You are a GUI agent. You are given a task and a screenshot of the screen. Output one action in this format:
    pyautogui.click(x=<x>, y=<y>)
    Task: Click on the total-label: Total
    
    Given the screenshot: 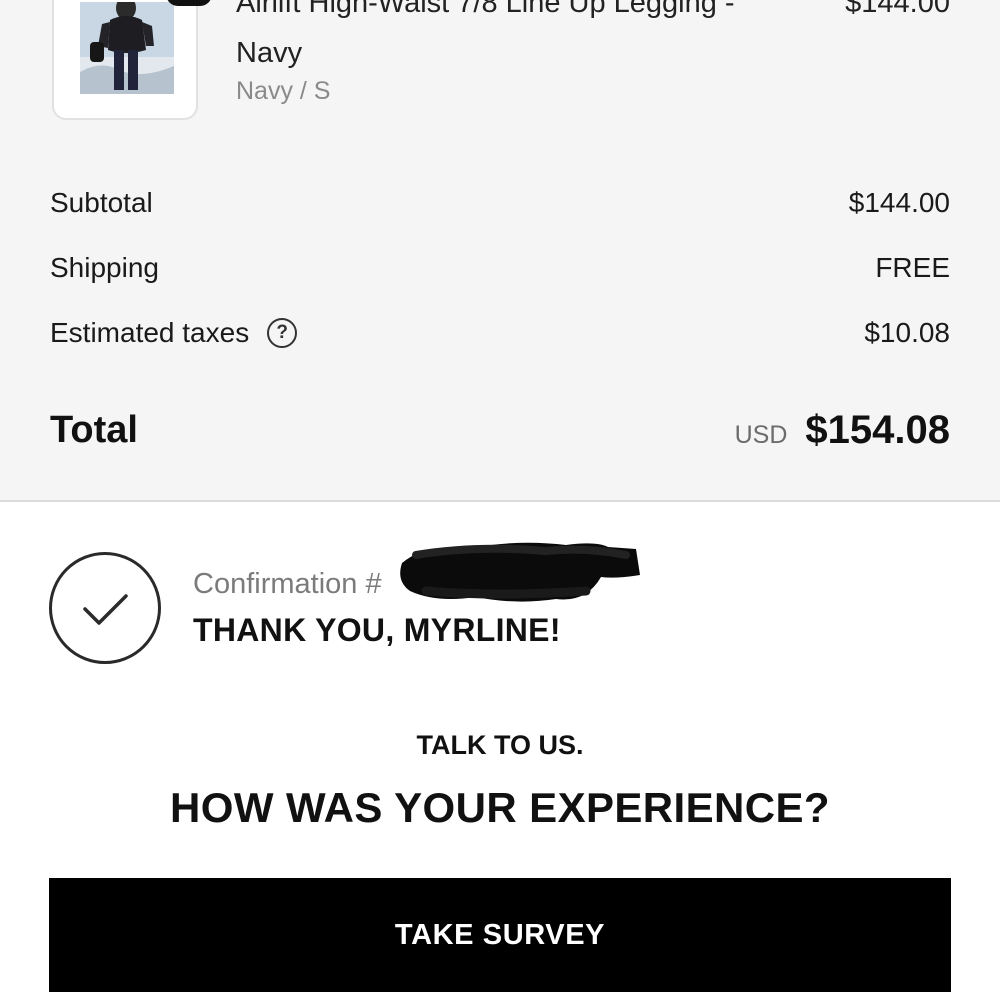 What is the action you would take?
    pyautogui.click(x=94, y=429)
    